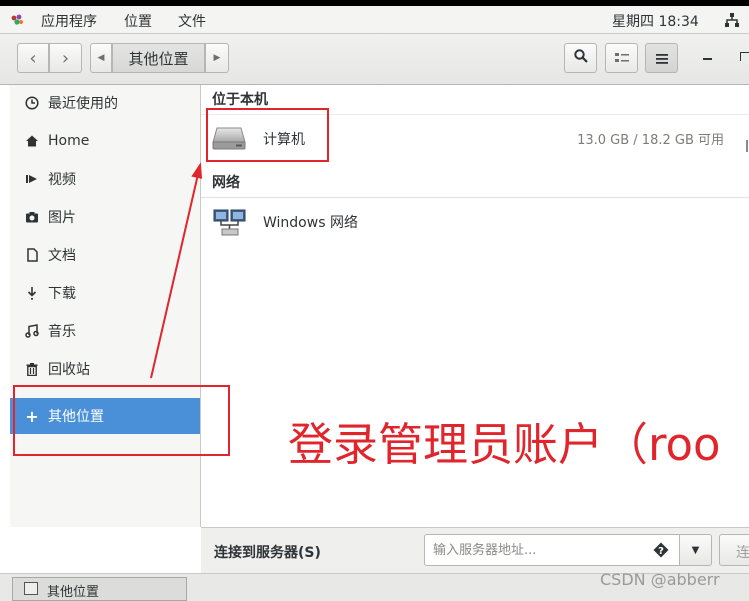 The height and width of the screenshot is (601, 749). I want to click on annotation-arrow, so click(176, 270).